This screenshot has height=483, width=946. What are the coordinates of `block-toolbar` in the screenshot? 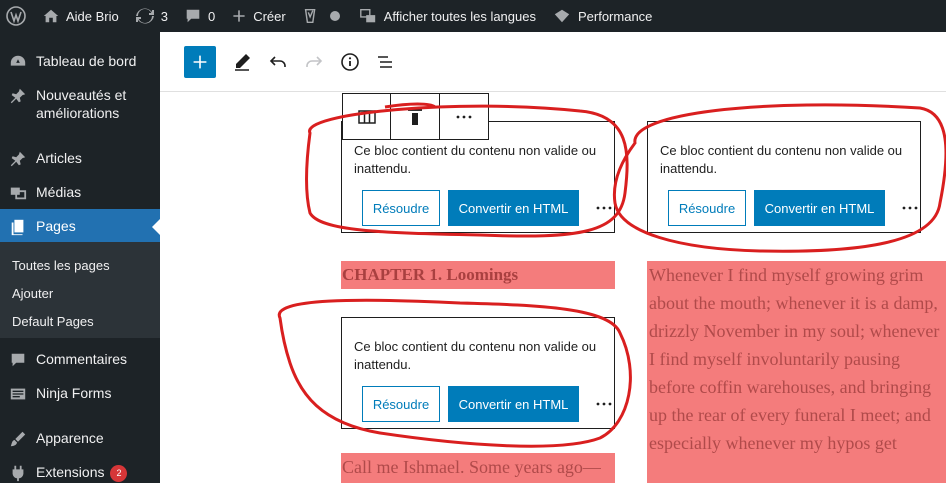 It's located at (415, 116).